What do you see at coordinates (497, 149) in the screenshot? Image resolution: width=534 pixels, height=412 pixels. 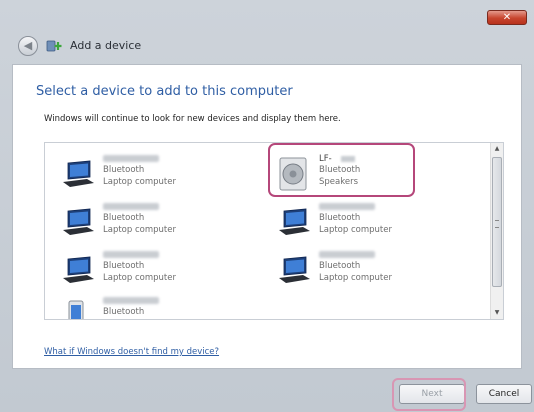 I see `scroll-up-icon: ▲` at bounding box center [497, 149].